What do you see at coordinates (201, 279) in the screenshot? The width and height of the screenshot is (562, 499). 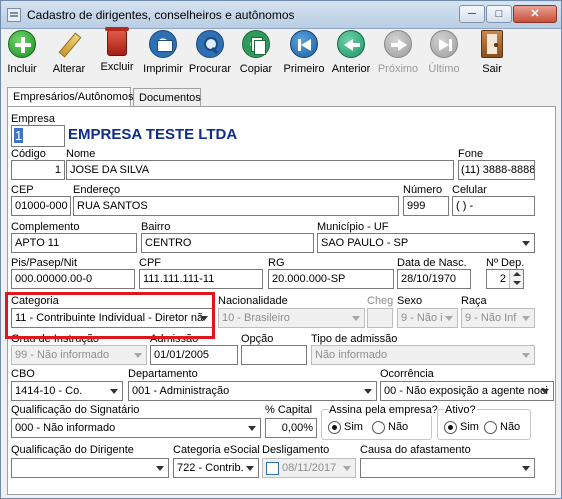 I see `cpf-field: 111.111.111-11` at bounding box center [201, 279].